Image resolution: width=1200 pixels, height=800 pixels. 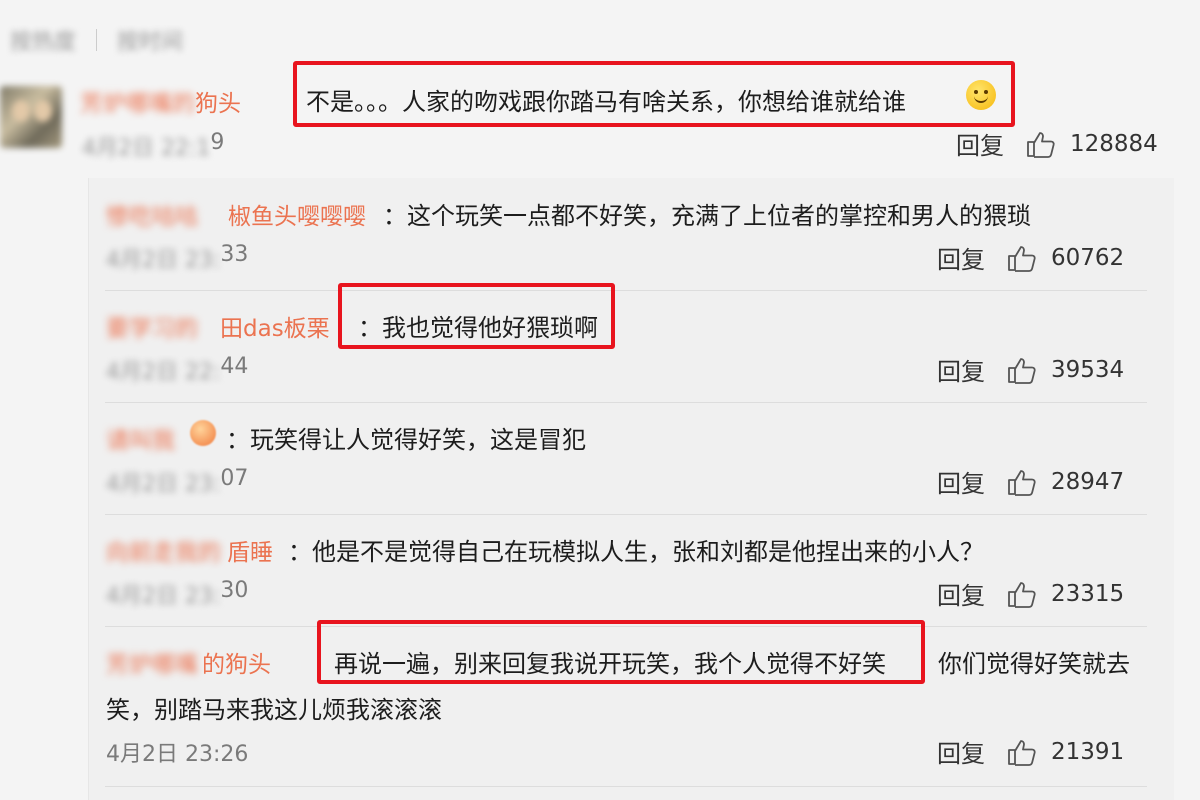 I want to click on username-blurred: 惨吃咕咕, so click(x=152, y=217).